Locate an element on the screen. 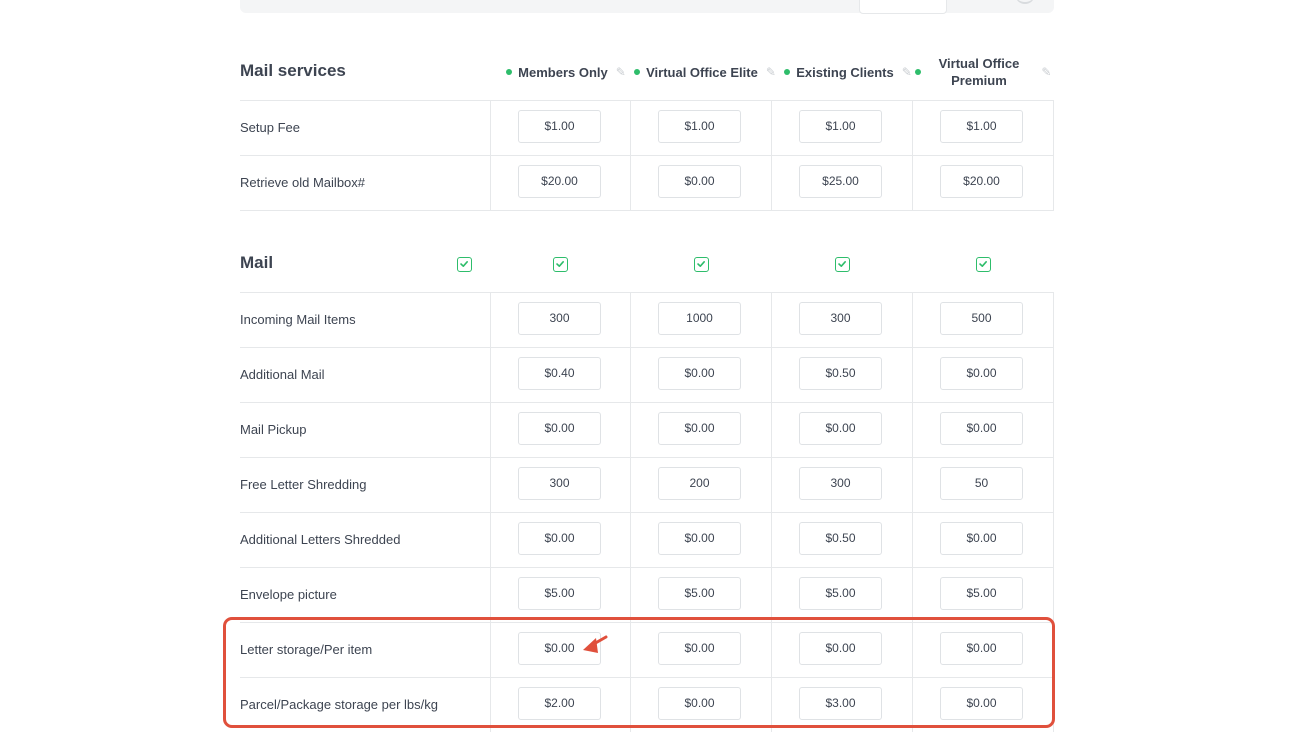  table-cell: 50 is located at coordinates (983, 485).